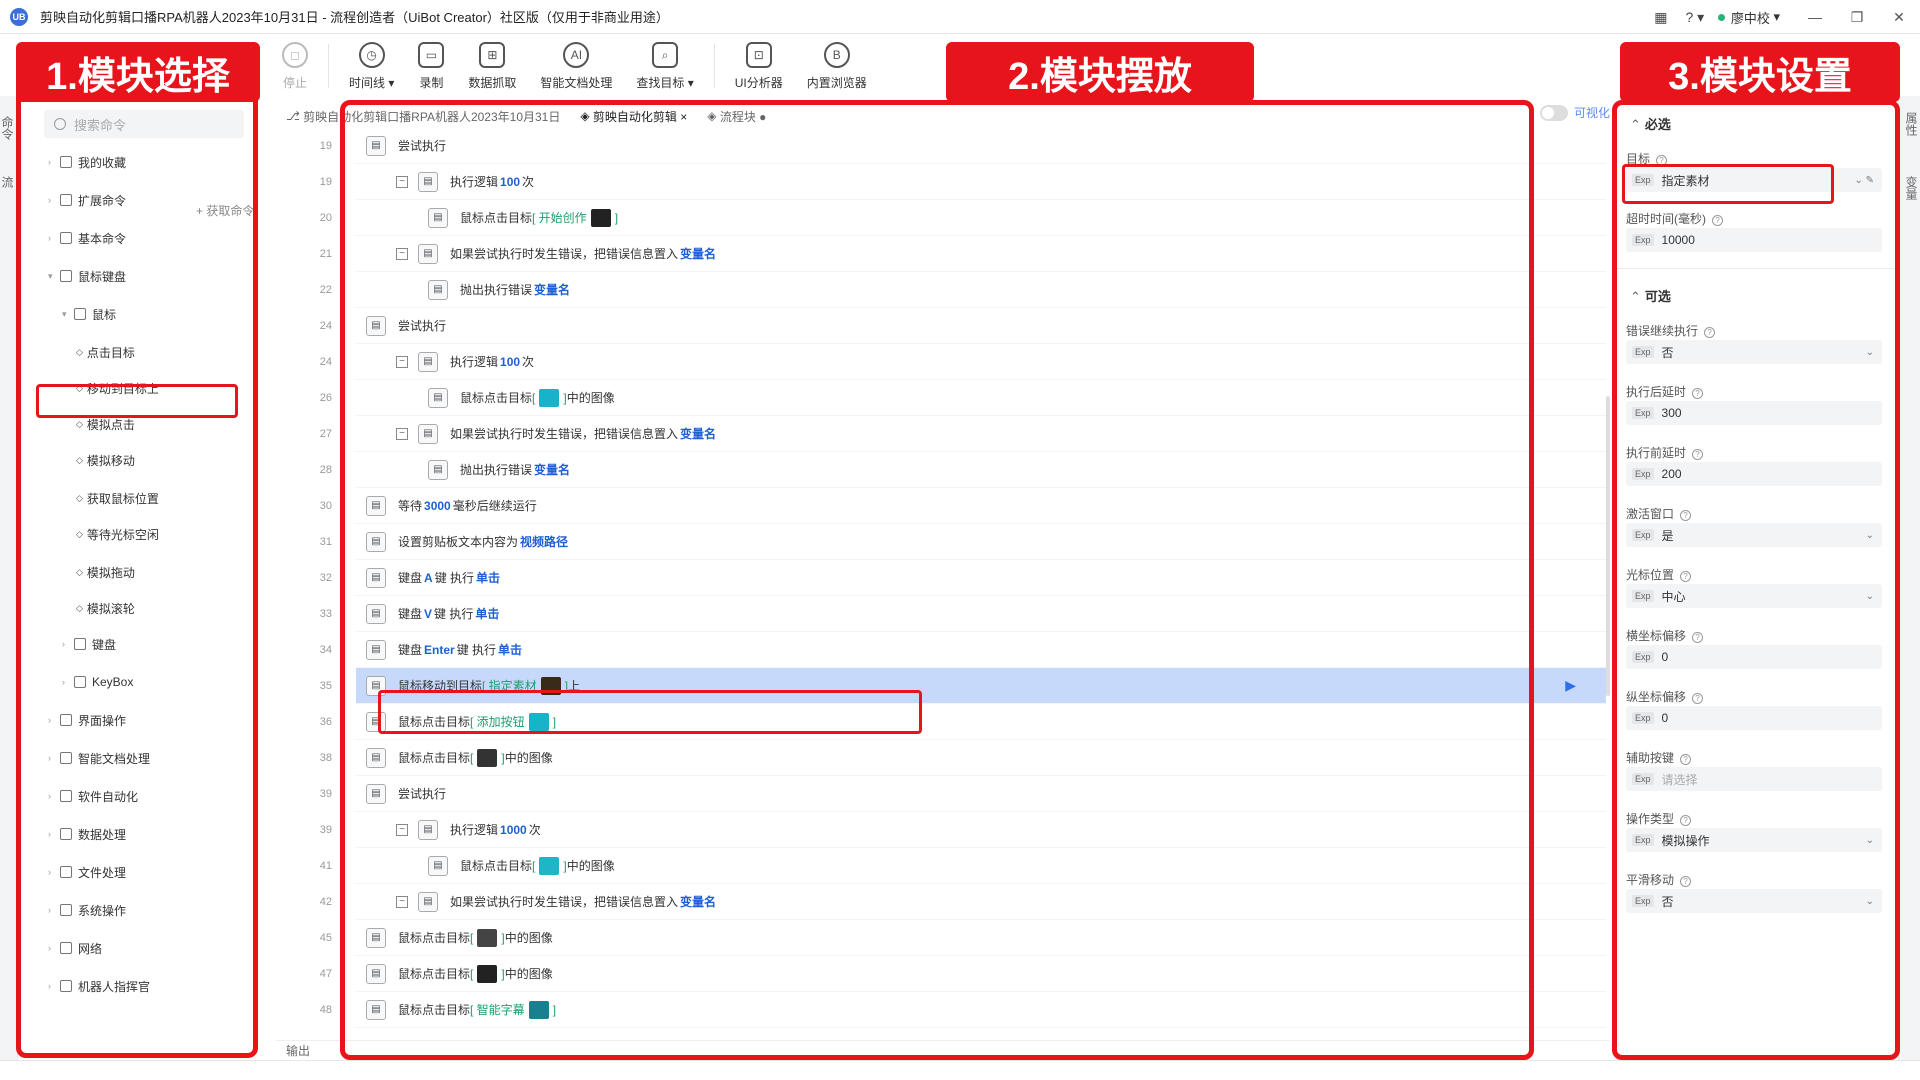 The width and height of the screenshot is (1920, 1080). What do you see at coordinates (1570, 685) in the screenshot?
I see `run-row-icon: ▶` at bounding box center [1570, 685].